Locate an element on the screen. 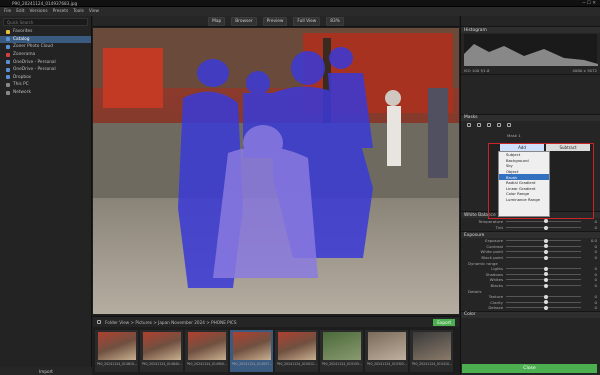  group-label: Dynamic range is located at coordinates (483, 263).